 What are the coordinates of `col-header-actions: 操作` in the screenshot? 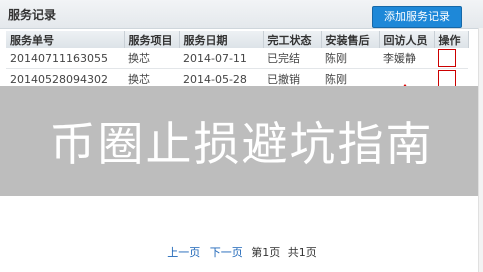 It's located at (451, 39).